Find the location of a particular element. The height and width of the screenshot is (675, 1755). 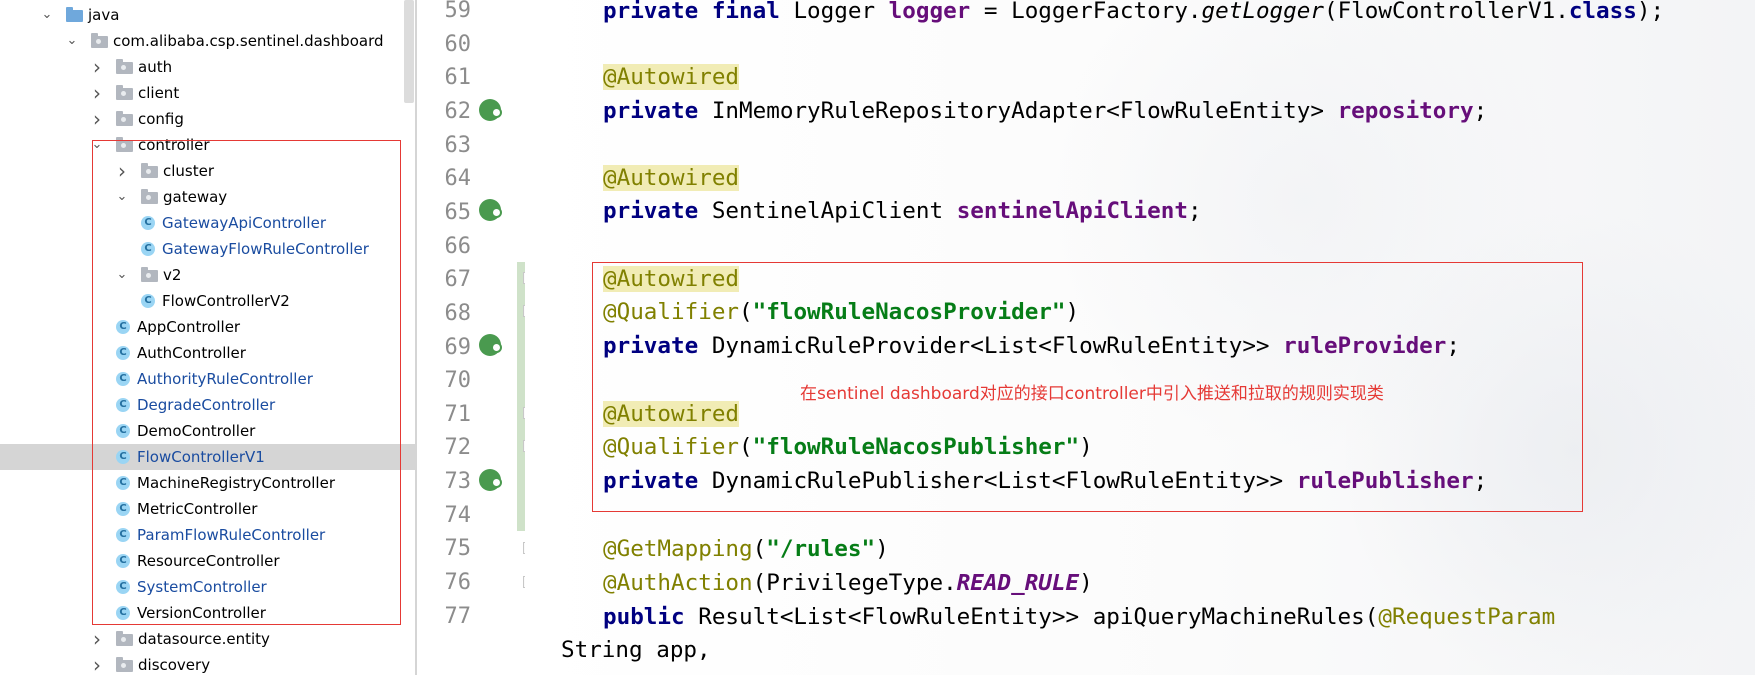

tree-item-package: › config is located at coordinates (207, 119).